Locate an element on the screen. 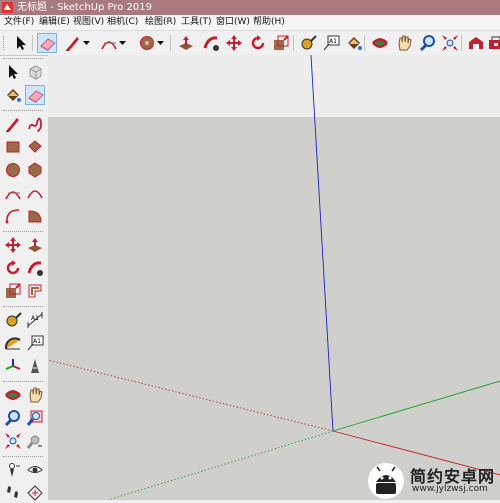 This screenshot has height=503, width=500. circle-button is located at coordinates (13, 170).